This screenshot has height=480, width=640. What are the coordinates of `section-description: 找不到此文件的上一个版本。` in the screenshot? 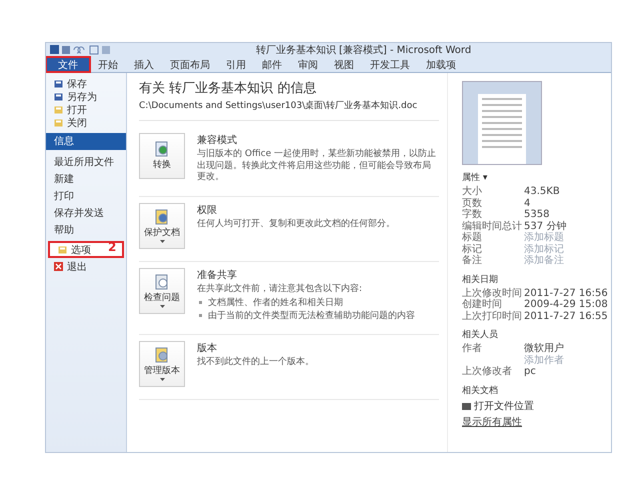 It's located at (256, 362).